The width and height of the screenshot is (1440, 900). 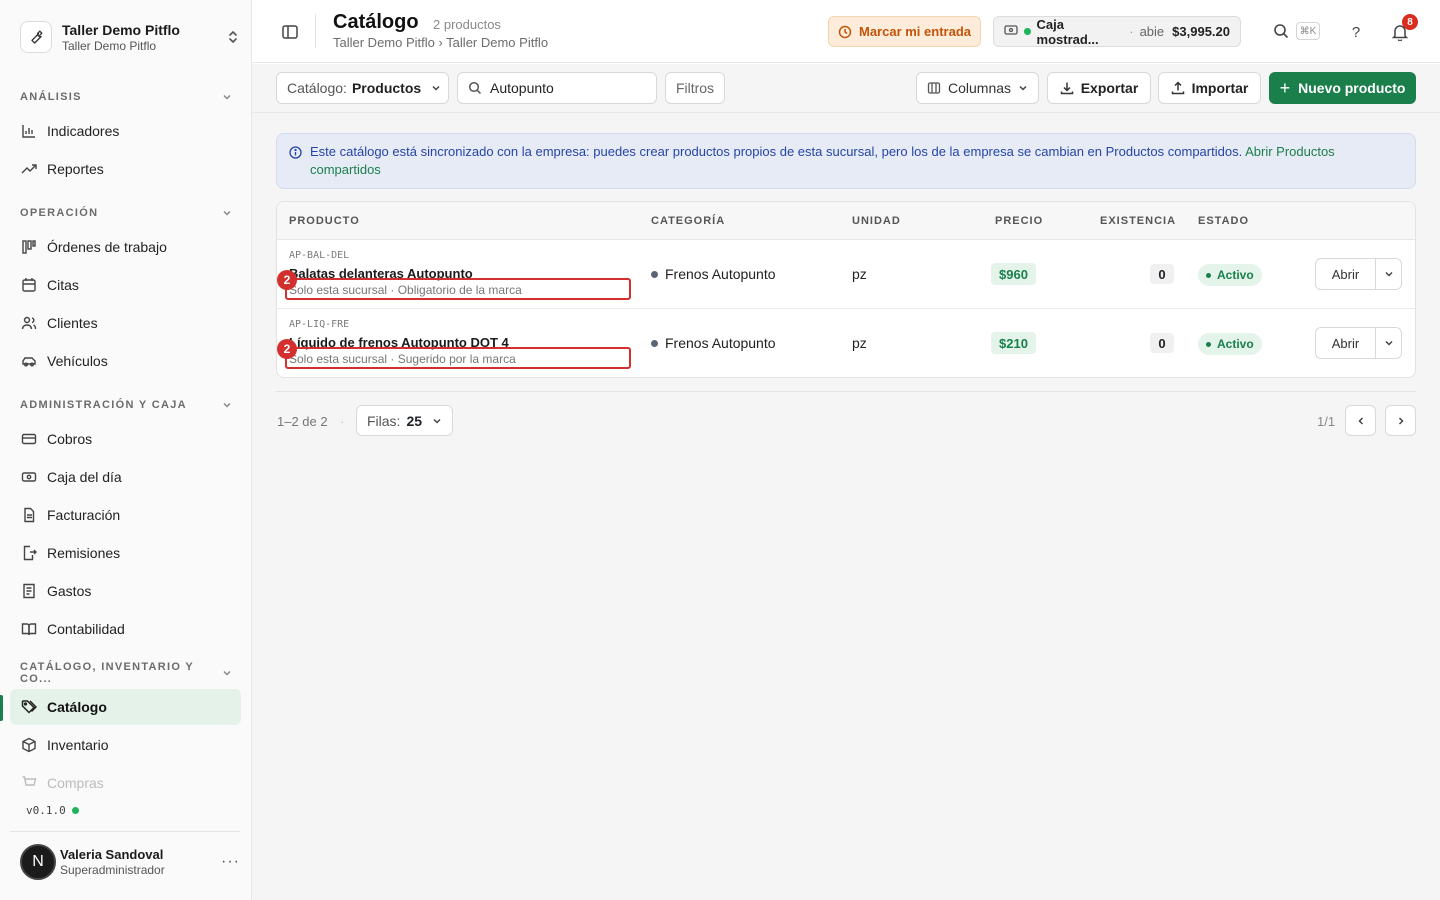 I want to click on section-administracion: ADMINISTRACIÓN Y CAJA, so click(x=126, y=405).